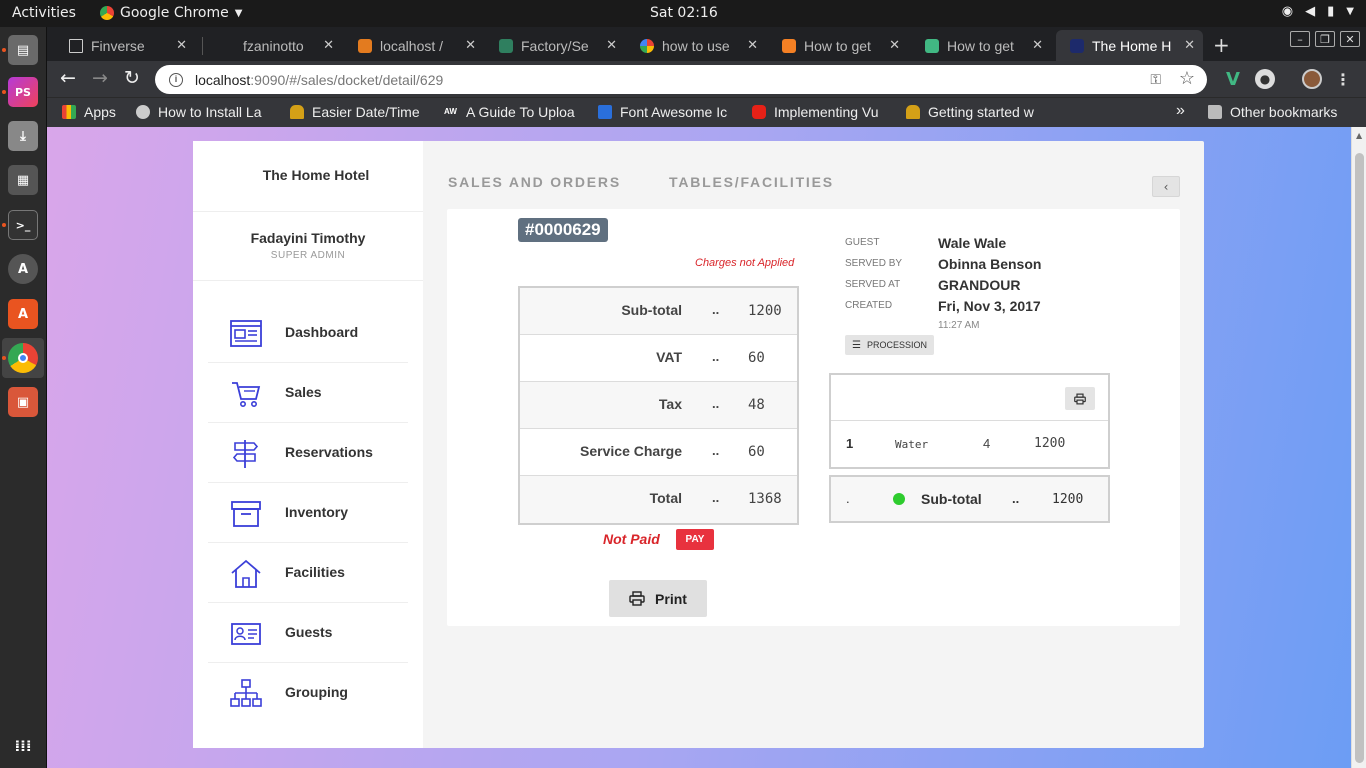 This screenshot has width=1366, height=768. I want to click on table-row: Sub-total .. 1200, so click(658, 311).